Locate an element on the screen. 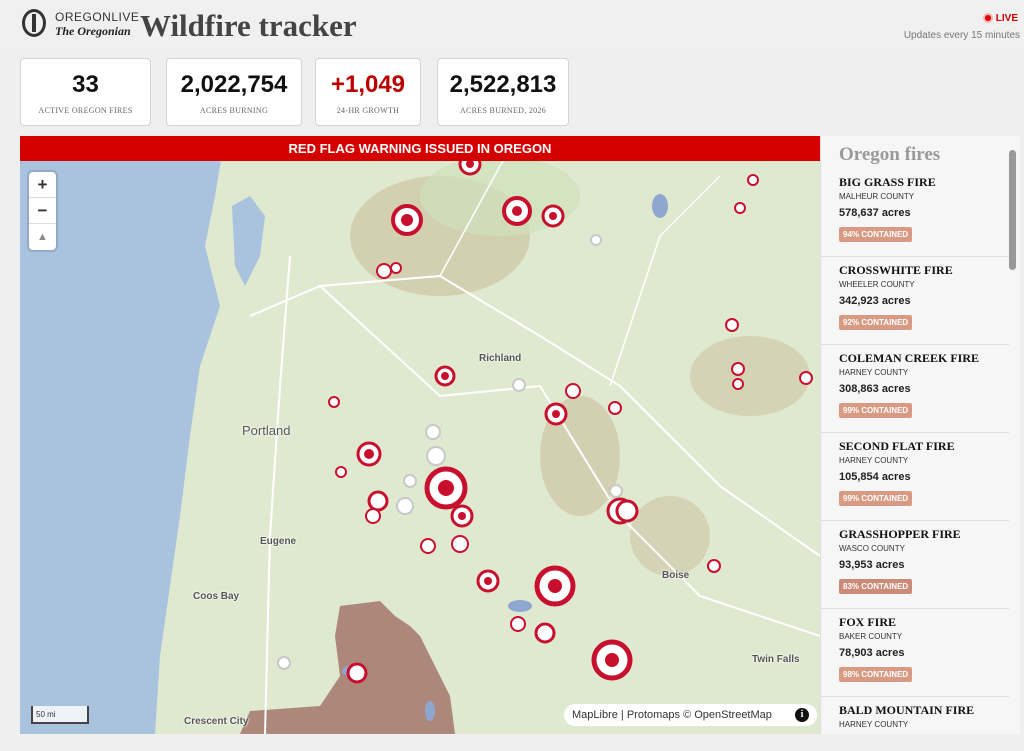 This screenshot has width=1024, height=751. stat-active-fires: 33 ACTIVE OREGON FIRES is located at coordinates (85, 92).